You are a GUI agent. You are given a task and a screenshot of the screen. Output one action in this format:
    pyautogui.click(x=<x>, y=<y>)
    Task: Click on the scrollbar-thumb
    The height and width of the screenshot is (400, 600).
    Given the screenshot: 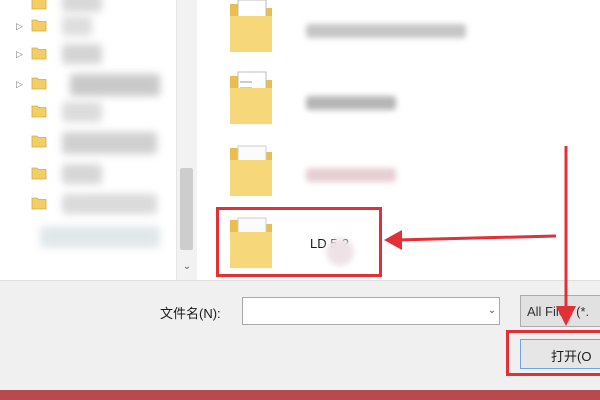 What is the action you would take?
    pyautogui.click(x=186, y=209)
    